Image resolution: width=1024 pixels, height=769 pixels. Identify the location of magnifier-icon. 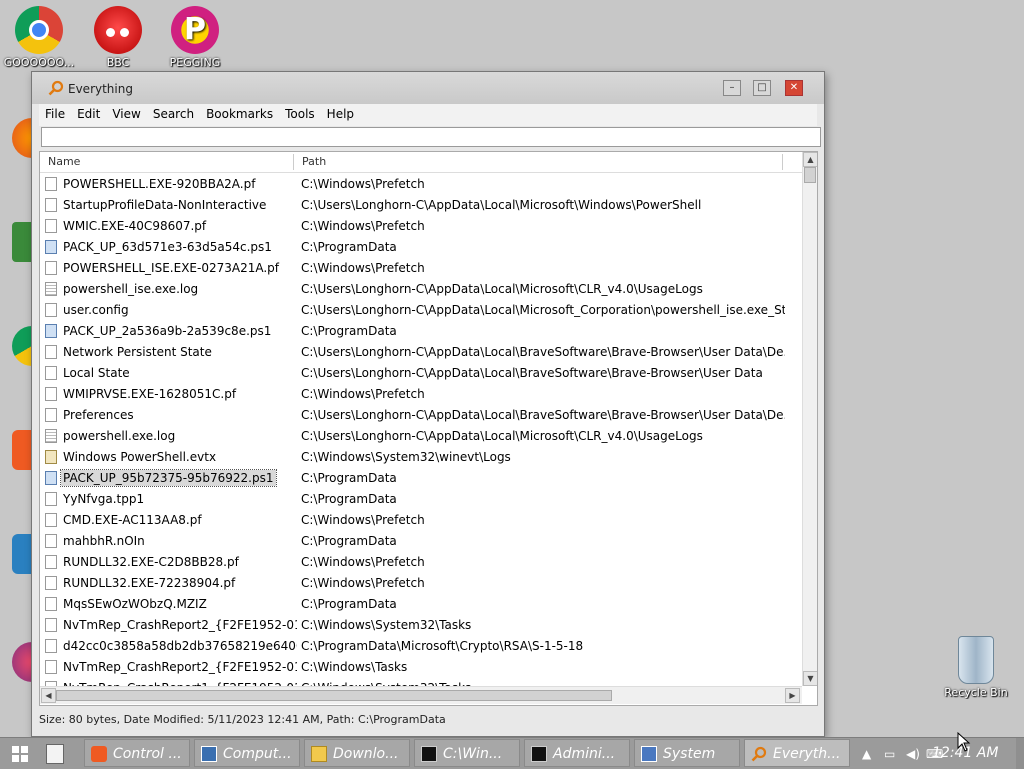
(56, 88).